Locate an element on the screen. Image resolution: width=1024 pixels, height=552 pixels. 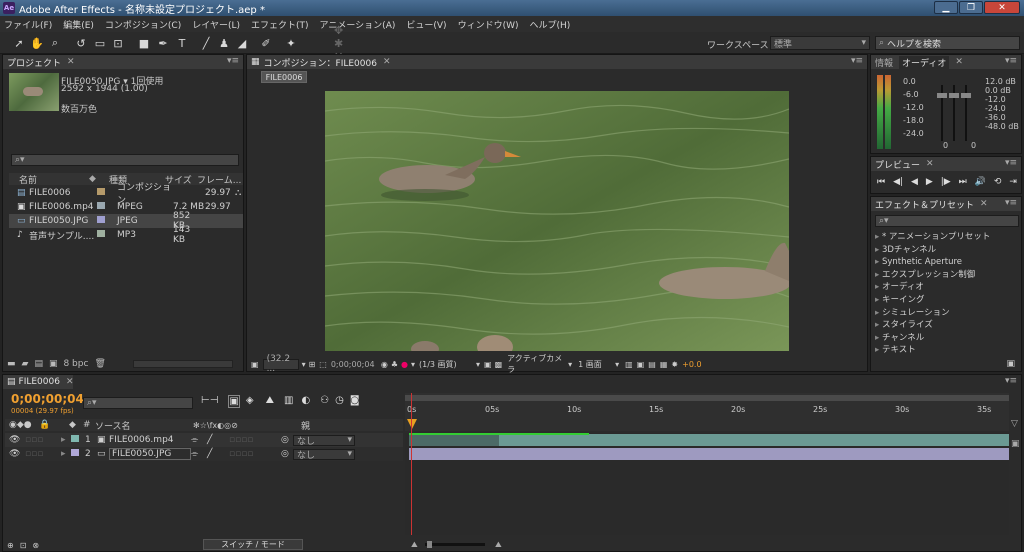
maximize-button: ❐ is located at coordinates (971, 7).